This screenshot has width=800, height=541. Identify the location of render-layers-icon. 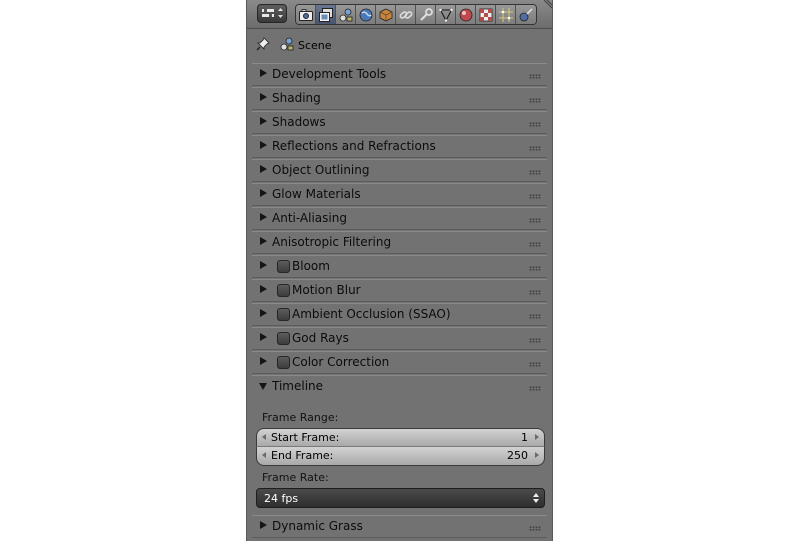
(325, 14).